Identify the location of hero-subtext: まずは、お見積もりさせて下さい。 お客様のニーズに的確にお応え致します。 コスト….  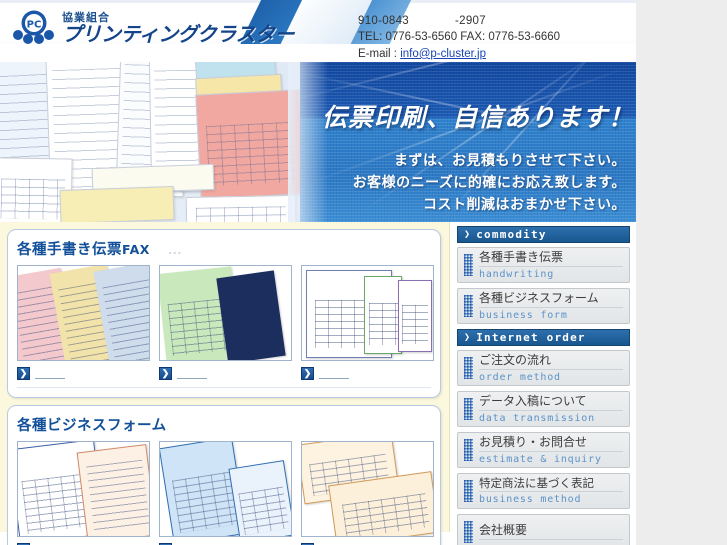
(489, 183).